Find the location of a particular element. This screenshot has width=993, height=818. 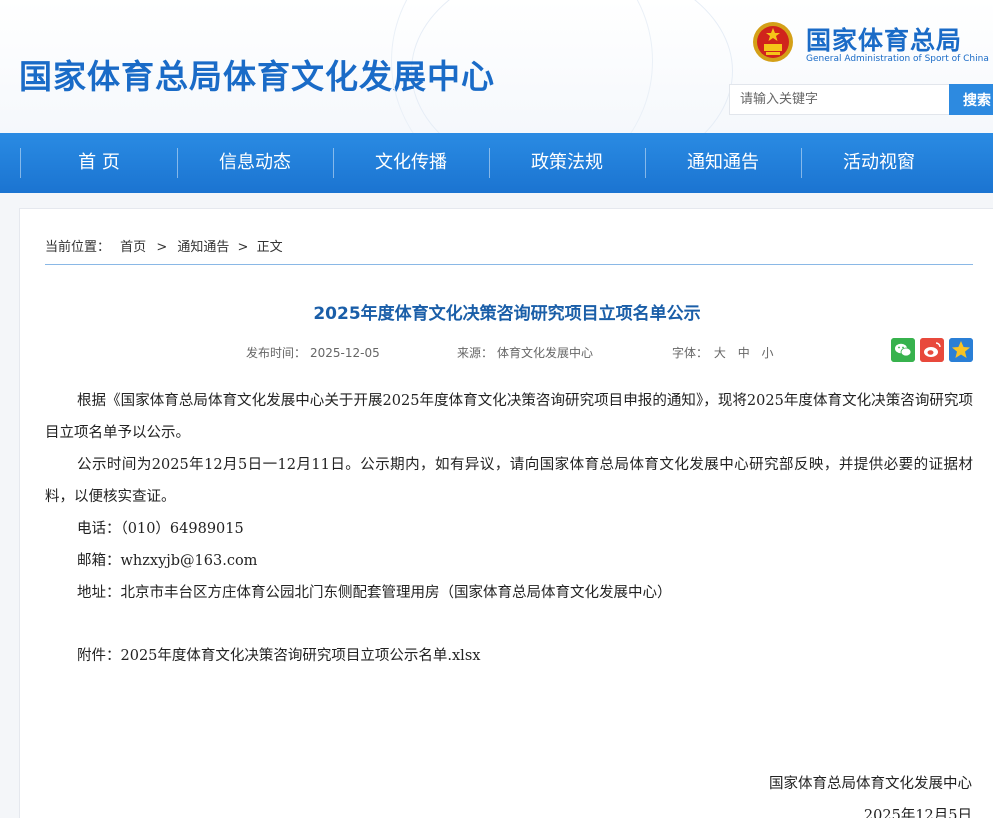

qzone-star-icon is located at coordinates (961, 350).